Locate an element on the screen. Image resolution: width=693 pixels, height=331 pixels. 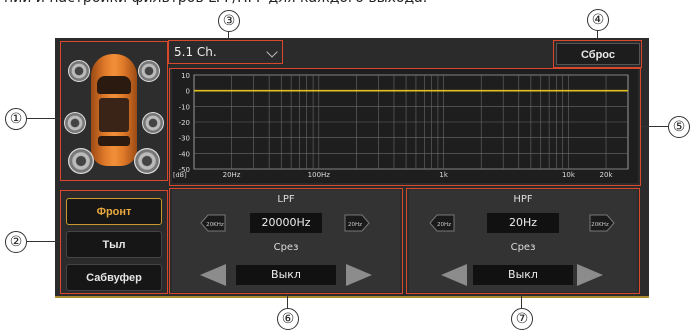
lpf-highlight is located at coordinates (286, 241).